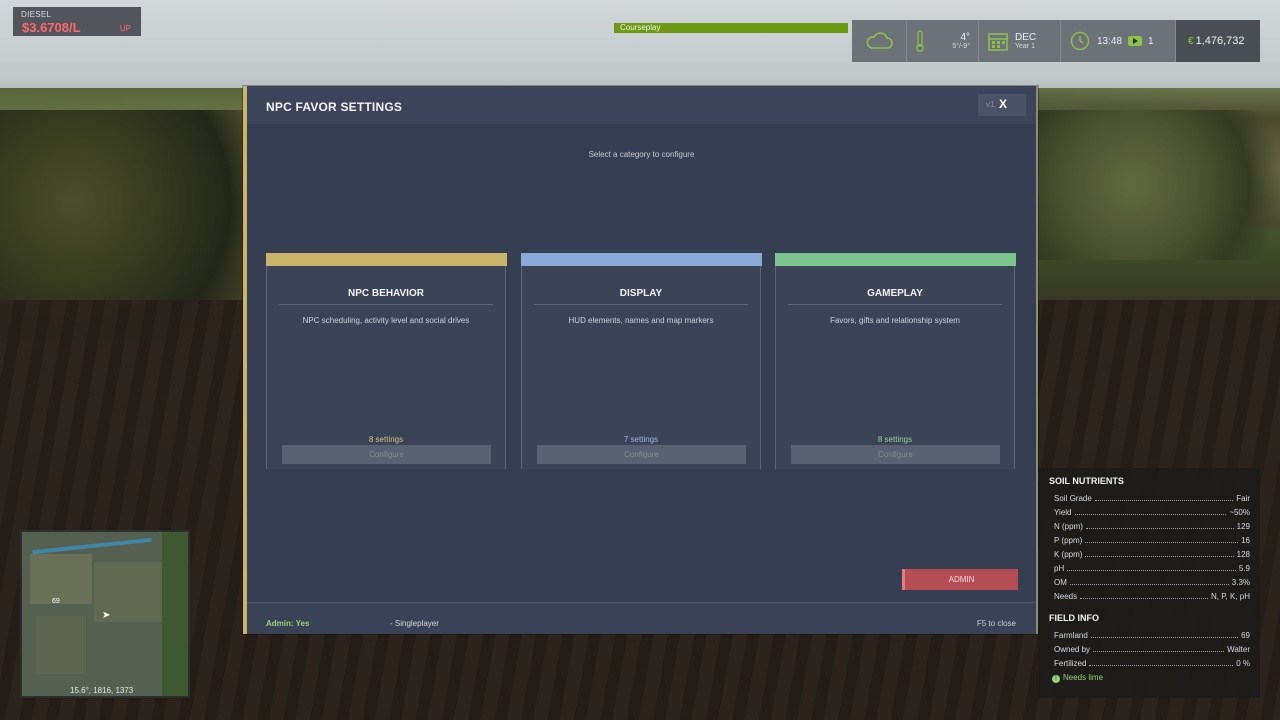 This screenshot has height=720, width=1280. What do you see at coordinates (1243, 663) in the screenshot?
I see `info-value: 0 %` at bounding box center [1243, 663].